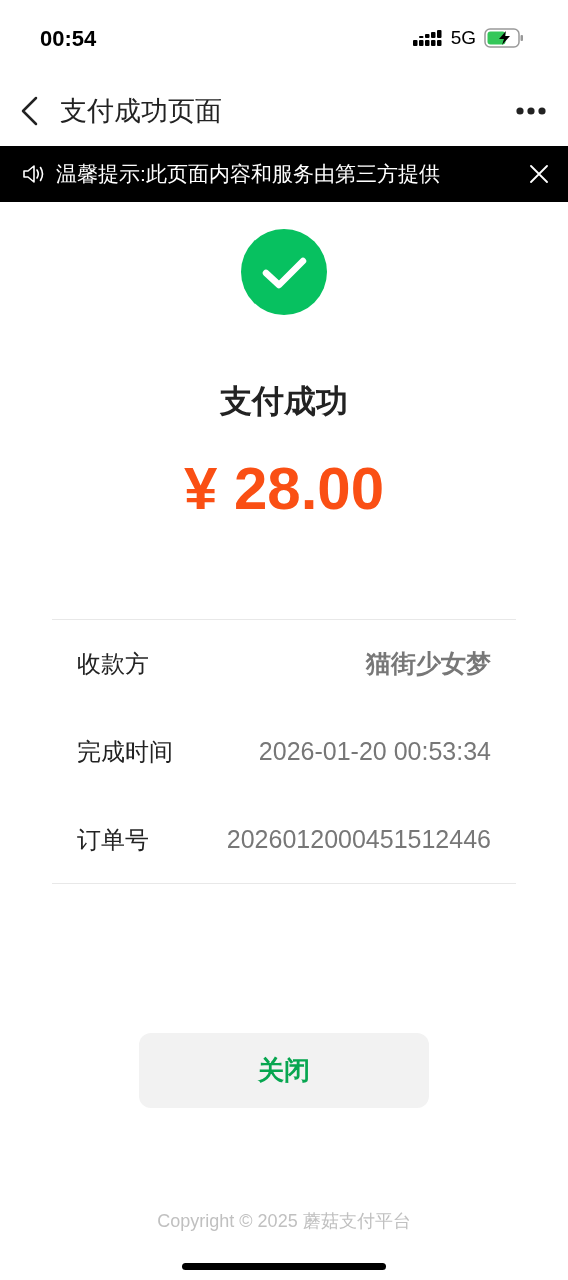 The height and width of the screenshot is (1280, 568). What do you see at coordinates (248, 174) in the screenshot?
I see `notice-text: 温馨提示:此页面内容和服务由第三方提供` at bounding box center [248, 174].